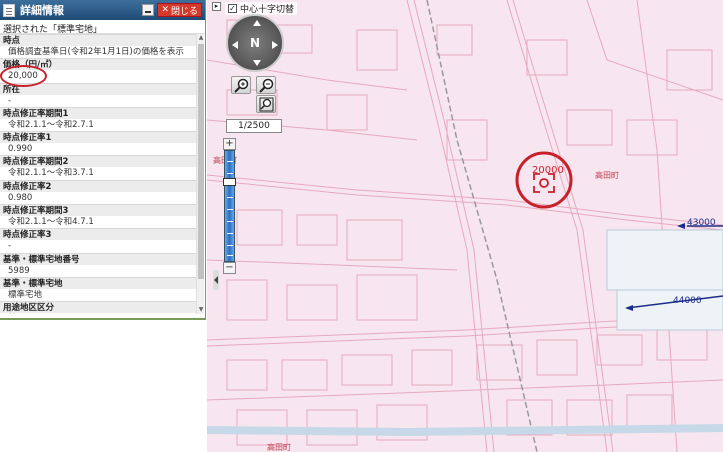  Describe the element at coordinates (51, 222) in the screenshot. I see `row-value: 令和2.1.1～令和4.7.1` at that location.